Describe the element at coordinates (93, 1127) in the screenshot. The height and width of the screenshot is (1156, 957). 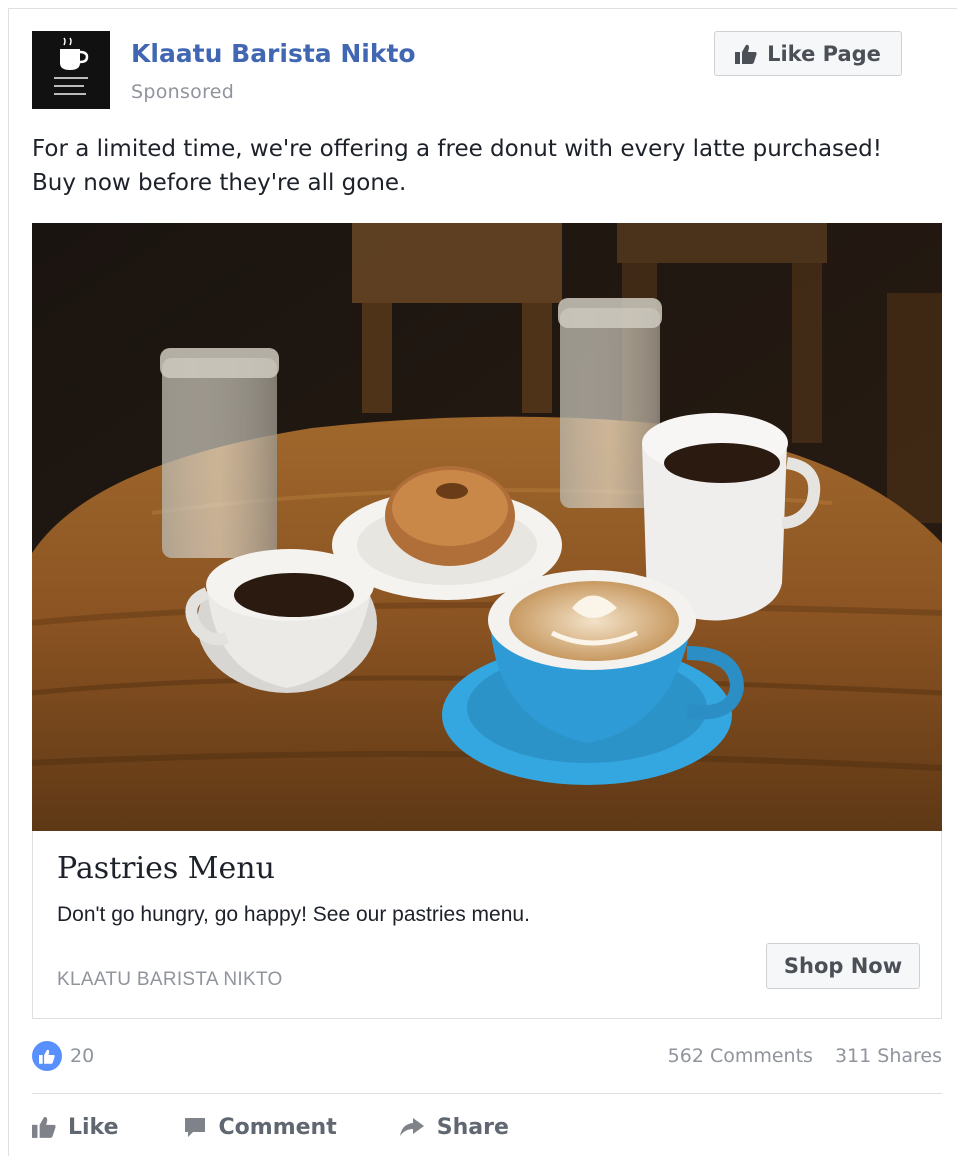
I see `like-label: Like` at that location.